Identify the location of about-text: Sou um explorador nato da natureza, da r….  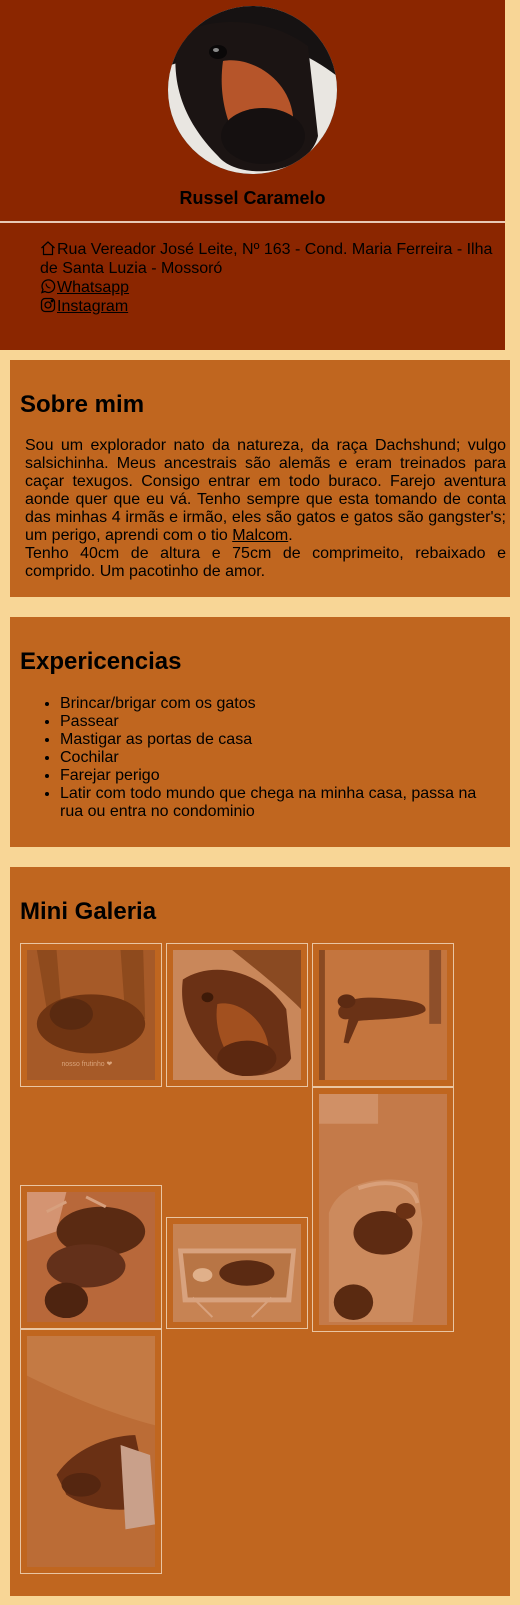
(265, 508).